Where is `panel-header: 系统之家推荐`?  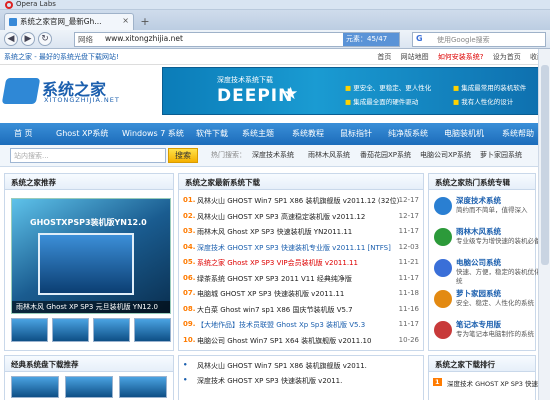
panel-header: 系统之家推荐 is located at coordinates (89, 182).